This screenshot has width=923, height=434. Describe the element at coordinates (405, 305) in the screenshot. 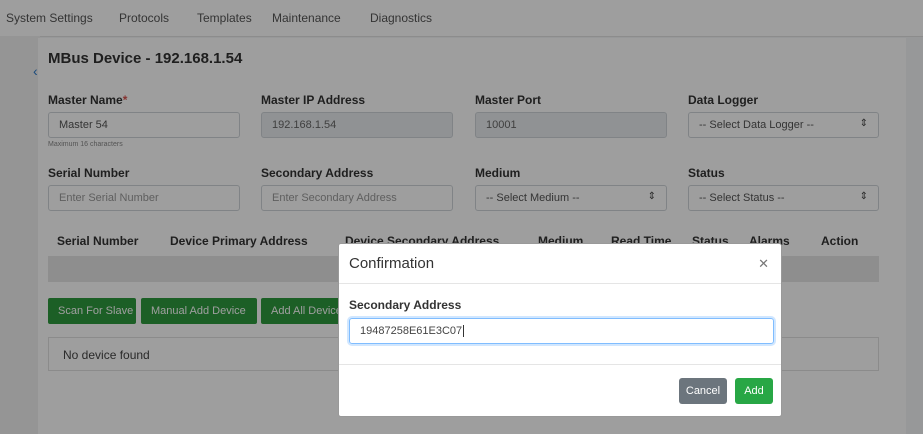

I see `modal-field-label: Secondary Address` at that location.